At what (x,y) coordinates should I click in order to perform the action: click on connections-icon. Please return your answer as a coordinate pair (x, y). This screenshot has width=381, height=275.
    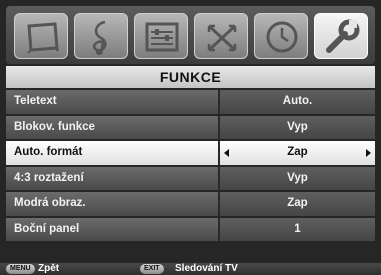
    Looking at the image, I should click on (222, 38).